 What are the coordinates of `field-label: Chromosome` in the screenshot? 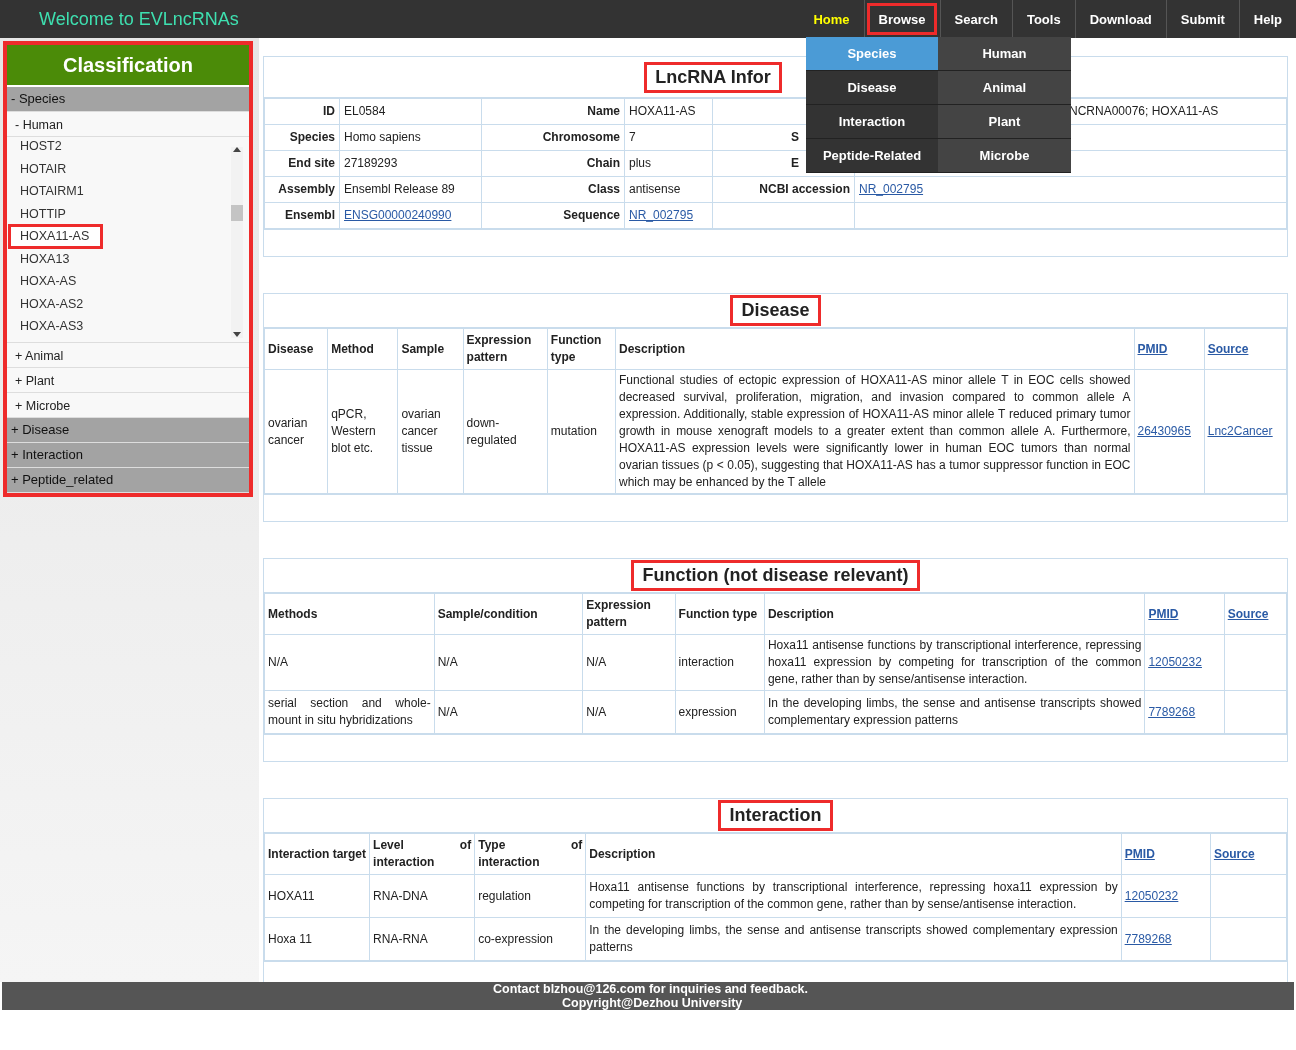 It's located at (581, 137).